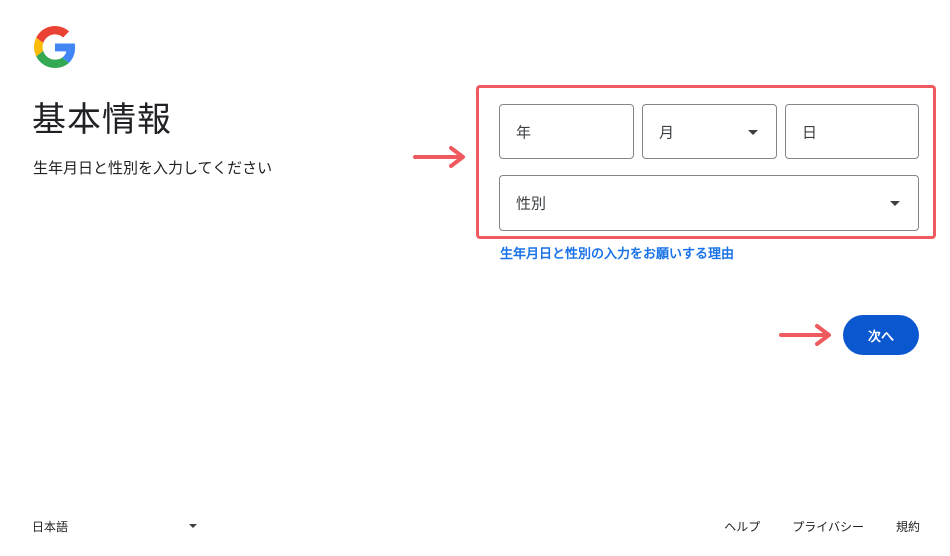  I want to click on month-select: 月, so click(709, 131).